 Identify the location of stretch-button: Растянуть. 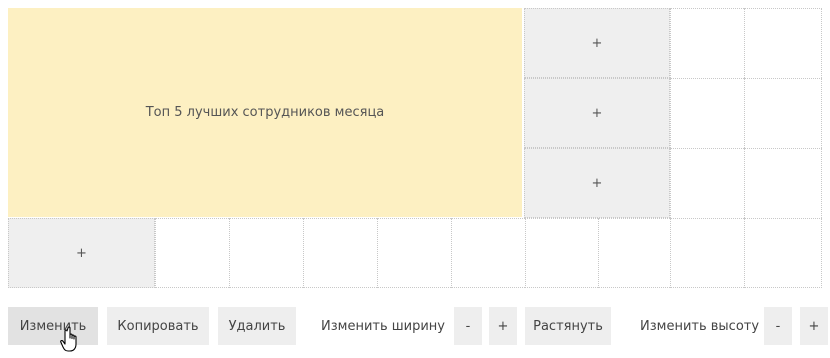
(568, 326).